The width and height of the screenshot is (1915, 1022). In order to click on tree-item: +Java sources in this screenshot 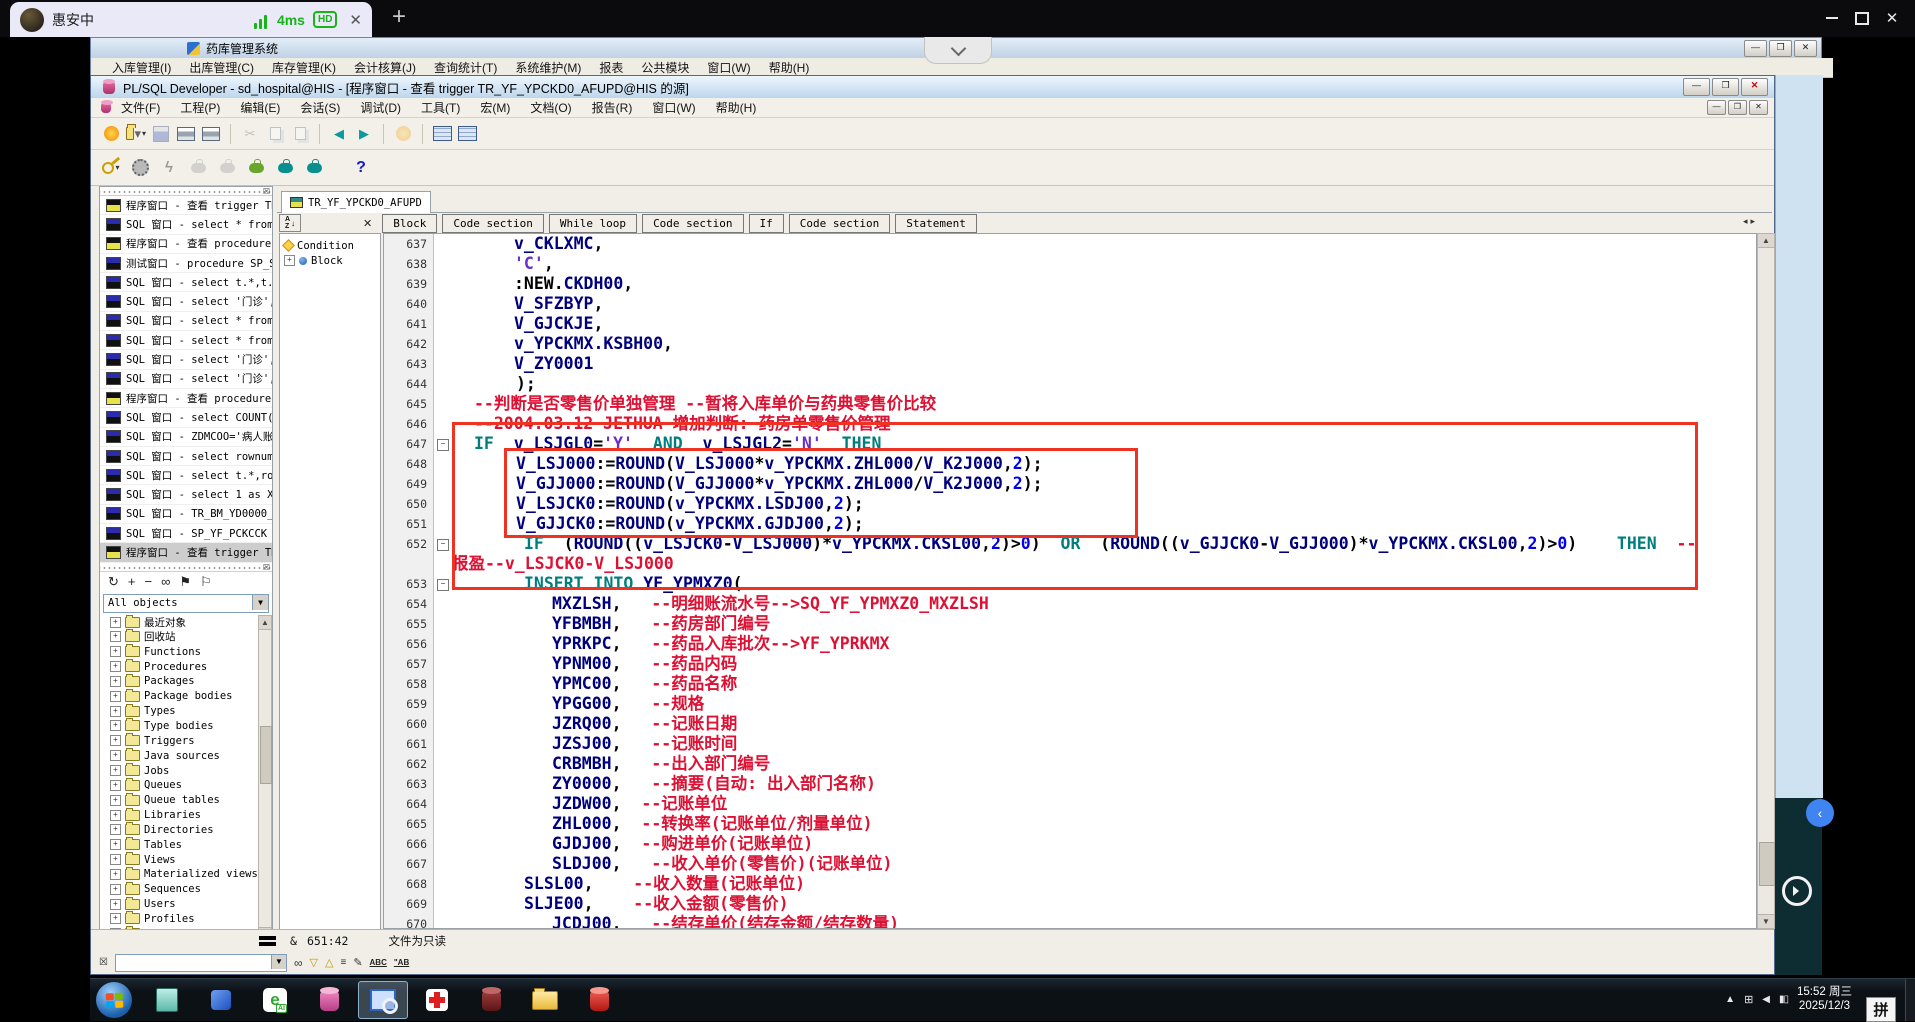, I will do `click(186, 755)`.